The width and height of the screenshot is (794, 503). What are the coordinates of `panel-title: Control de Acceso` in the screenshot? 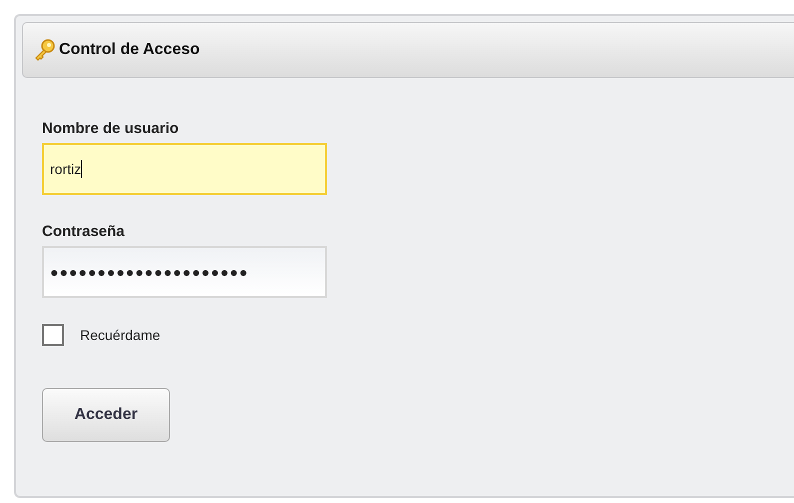 It's located at (129, 50).